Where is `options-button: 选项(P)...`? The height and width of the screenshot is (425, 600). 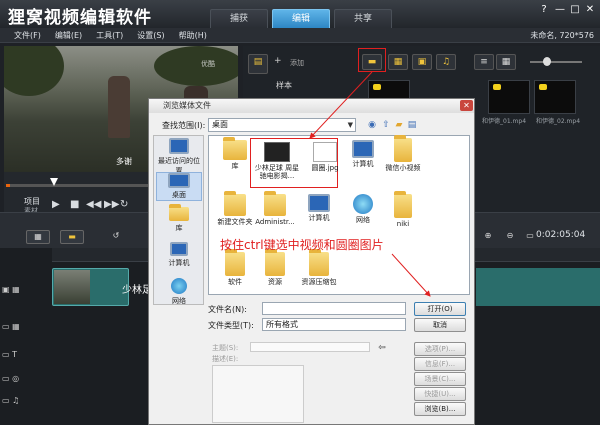
options-button: 选项(P)... is located at coordinates (440, 349).